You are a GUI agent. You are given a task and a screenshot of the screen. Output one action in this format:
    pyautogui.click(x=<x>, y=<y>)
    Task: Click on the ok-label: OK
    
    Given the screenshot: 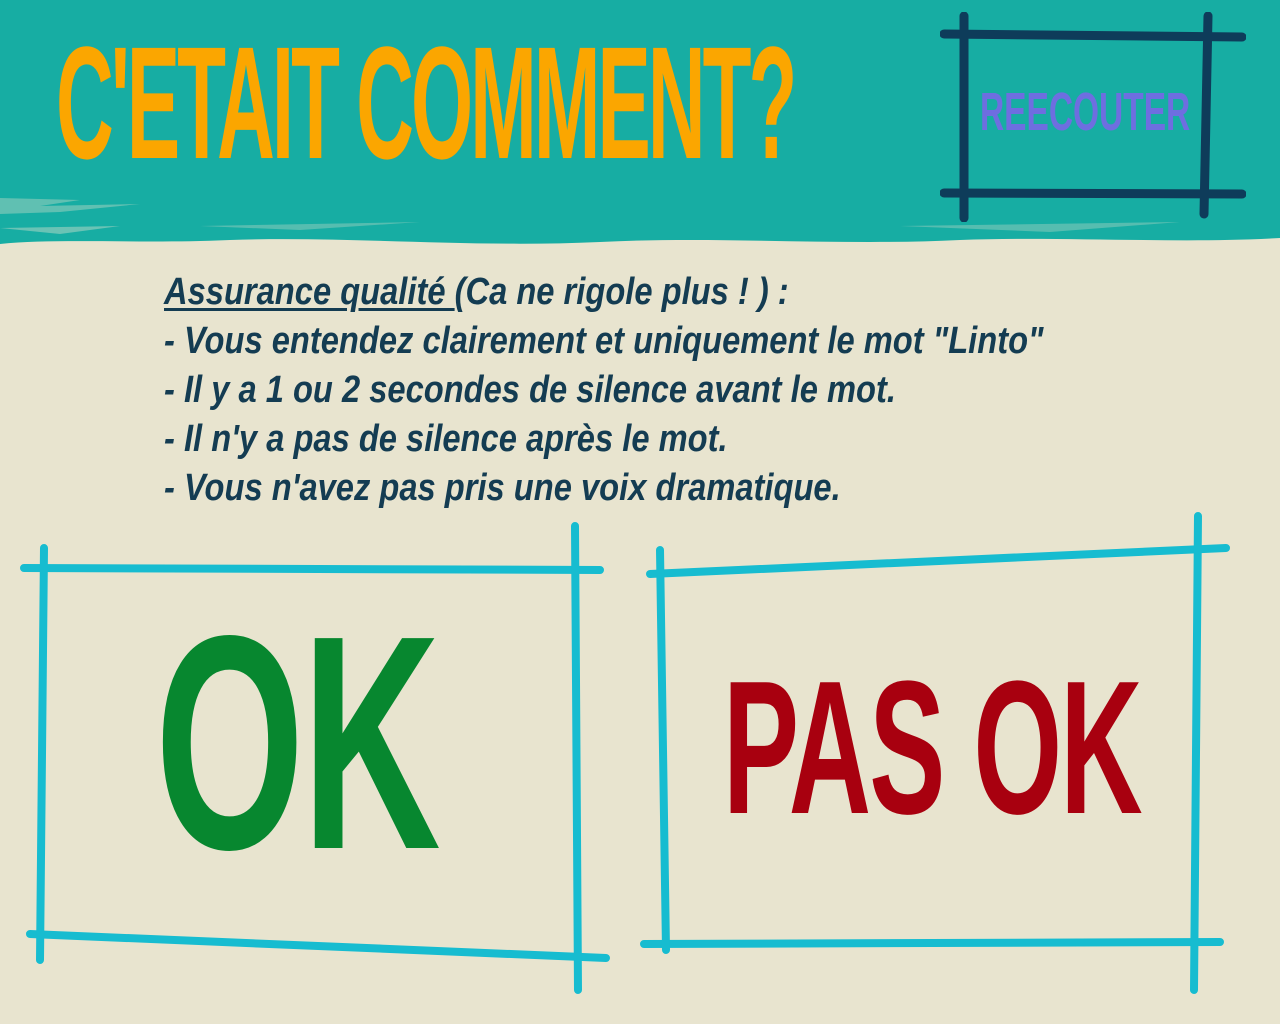 What is the action you would take?
    pyautogui.click(x=298, y=742)
    